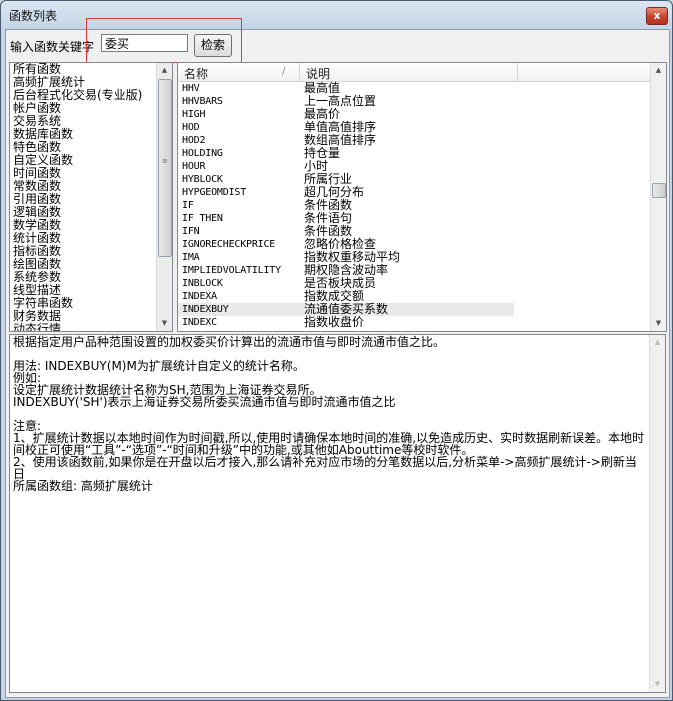 The height and width of the screenshot is (701, 673). I want to click on function-name: HOLDING, so click(202, 153).